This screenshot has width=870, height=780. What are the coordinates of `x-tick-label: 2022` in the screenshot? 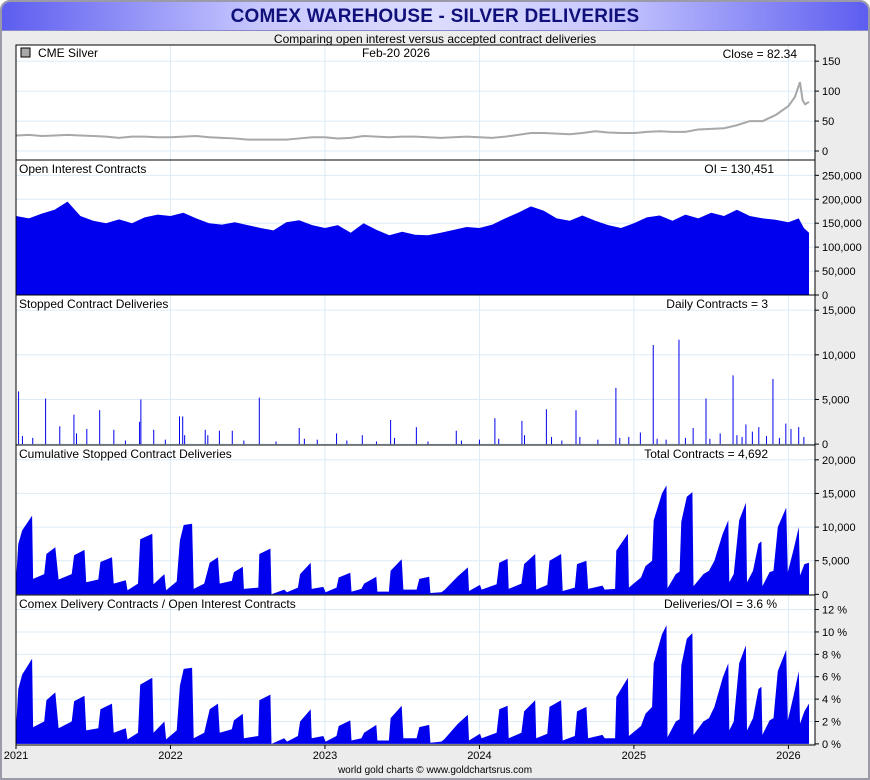 It's located at (170, 756).